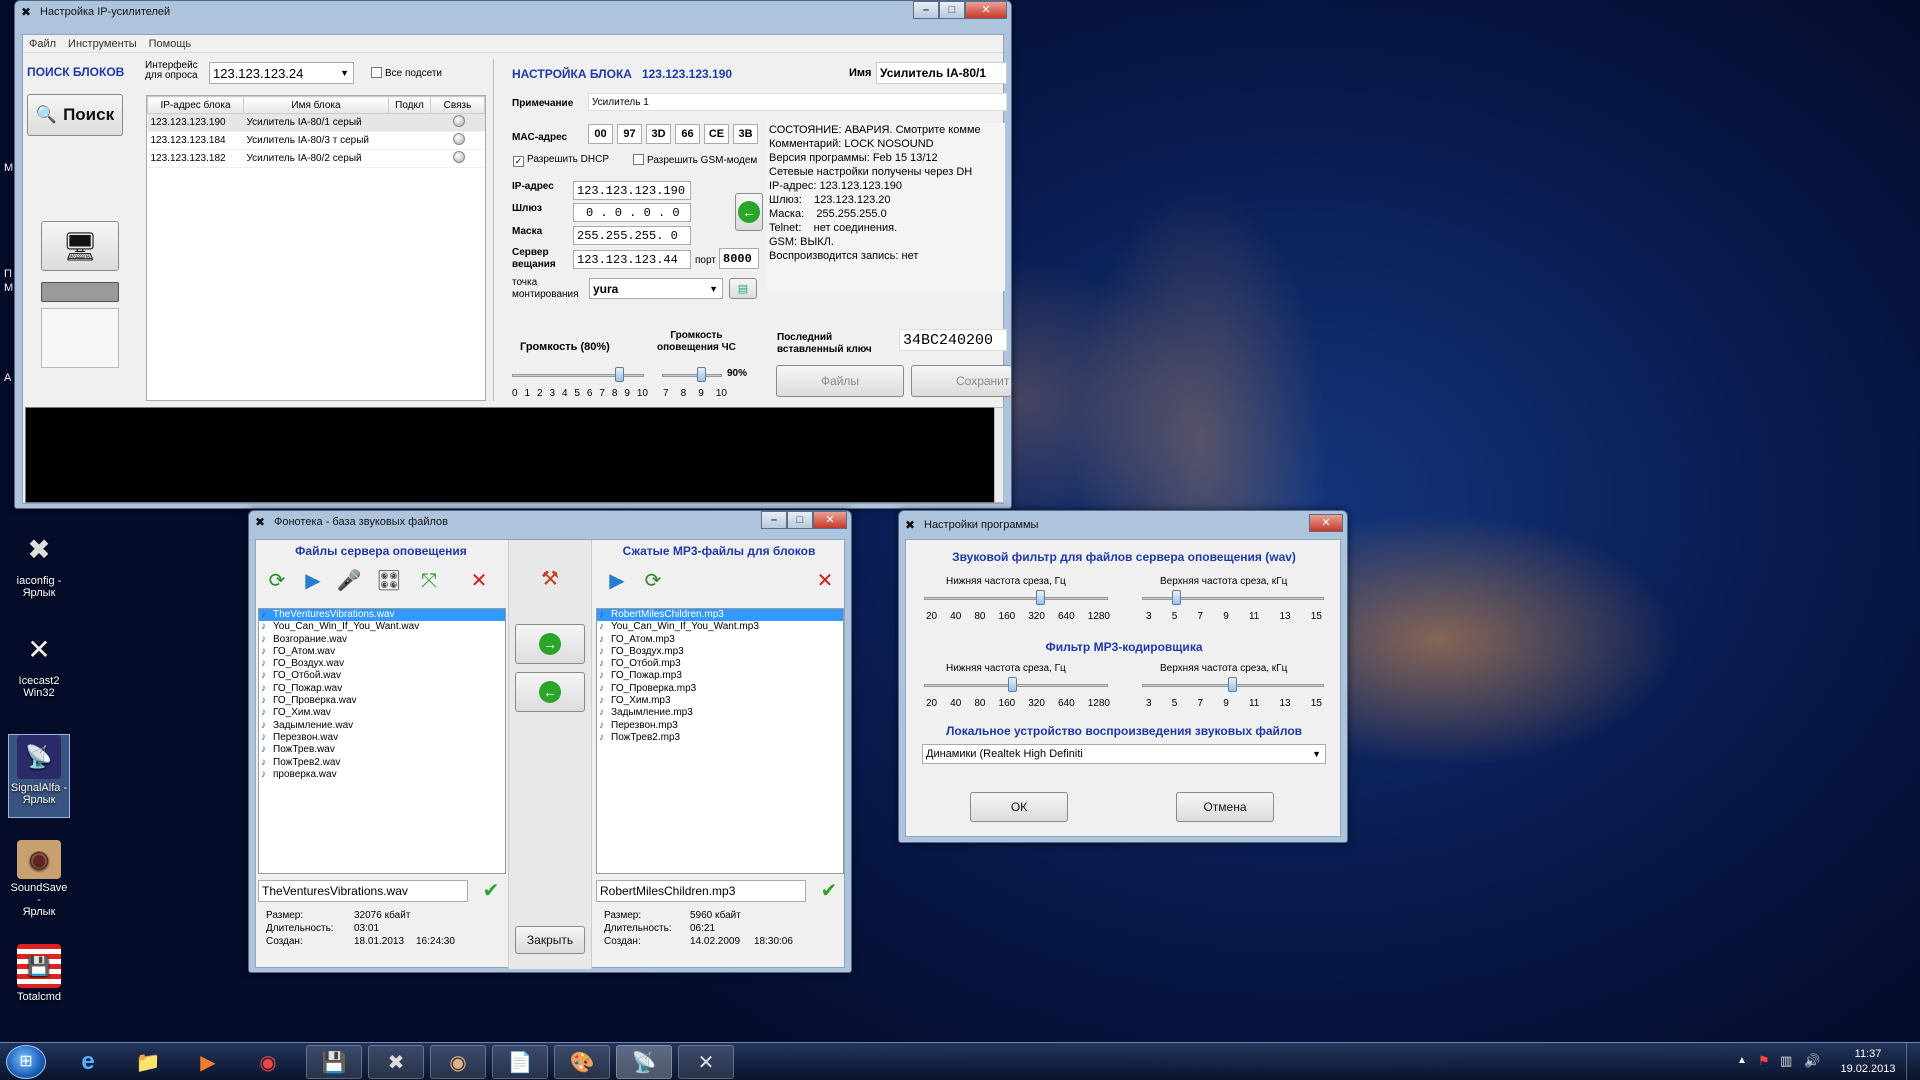 This screenshot has height=1080, width=1920. I want to click on mp3-high-slider, so click(1233, 685).